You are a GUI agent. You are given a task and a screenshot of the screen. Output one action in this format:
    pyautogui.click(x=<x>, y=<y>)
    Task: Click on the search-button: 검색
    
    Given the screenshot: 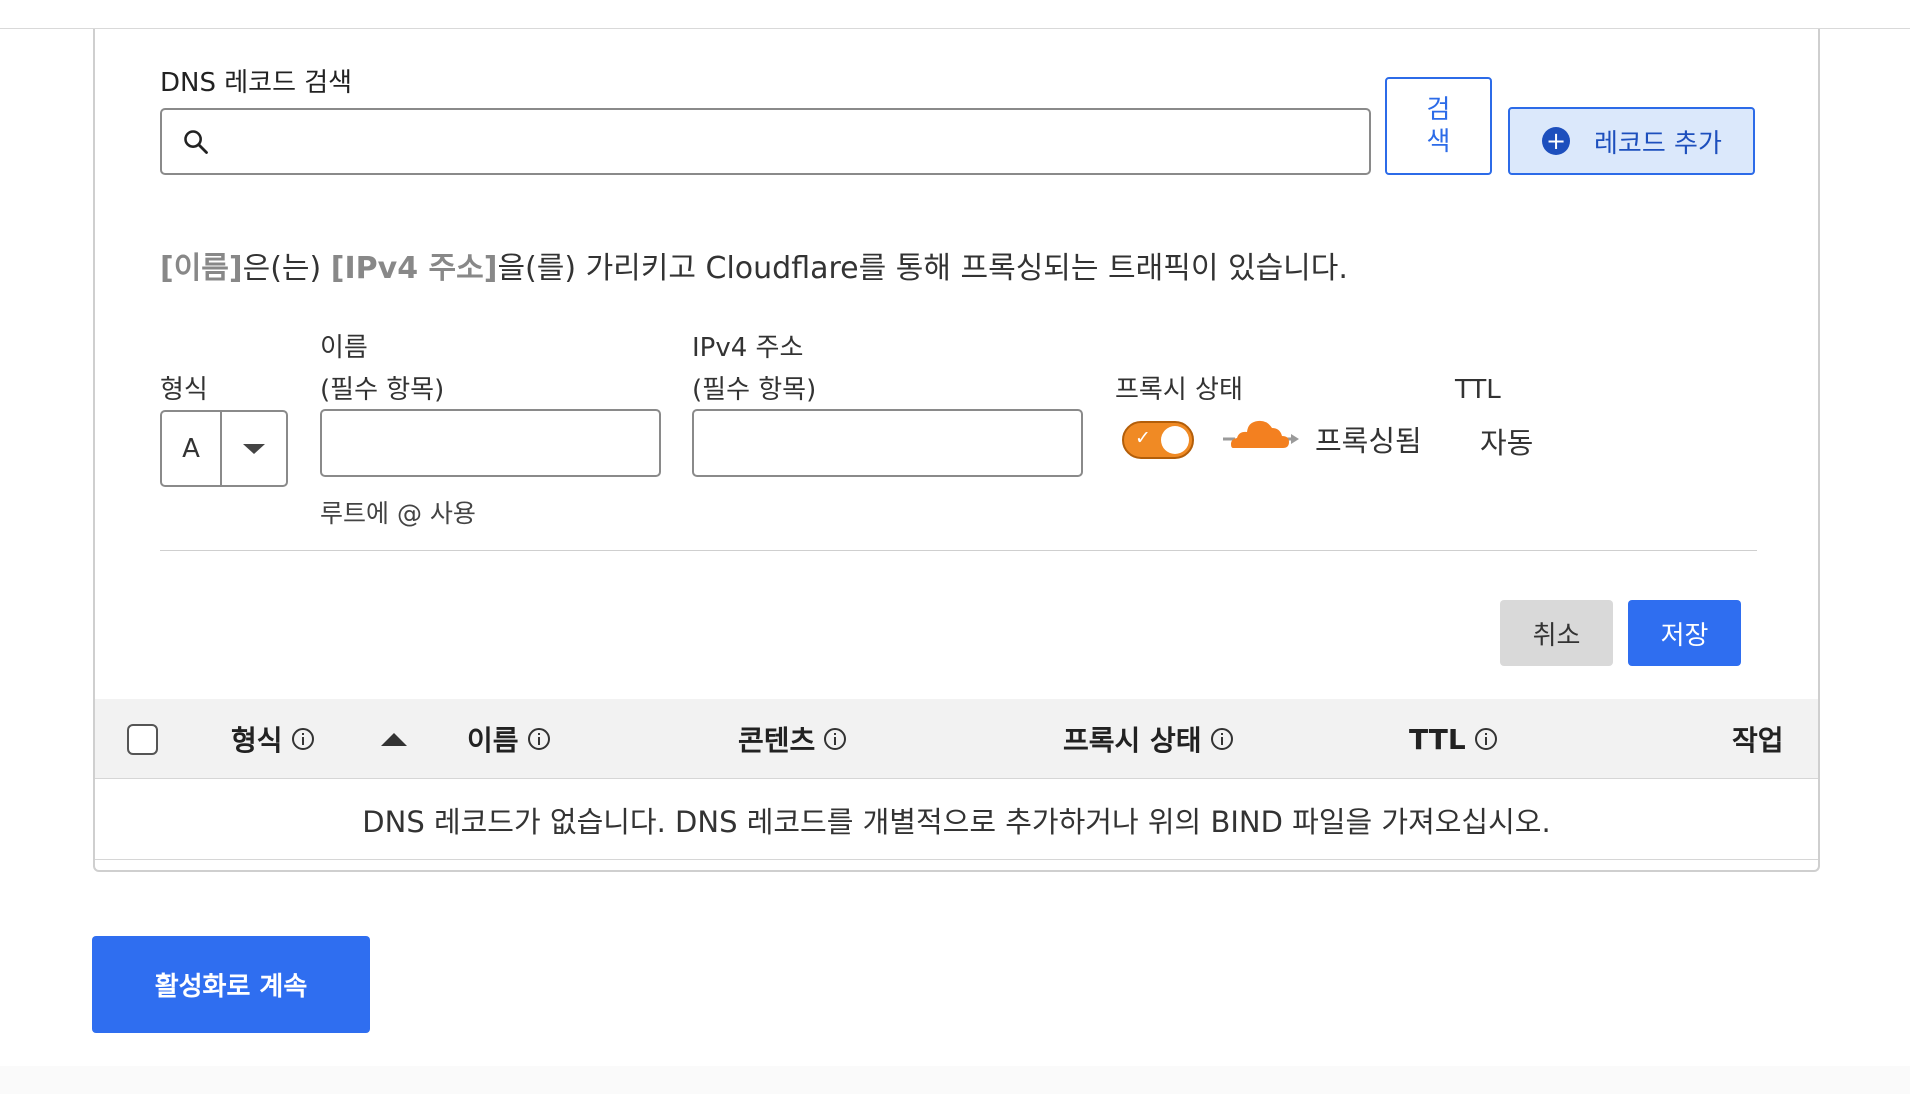 What is the action you would take?
    pyautogui.click(x=1438, y=126)
    